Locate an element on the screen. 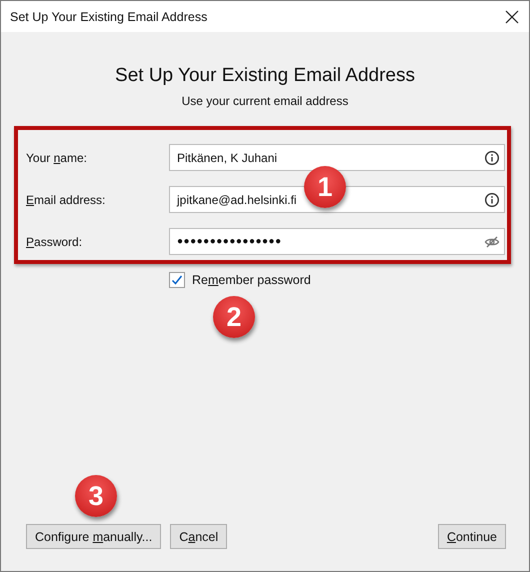 This screenshot has height=572, width=530. dialog-subtitle: Use your current email address is located at coordinates (265, 101).